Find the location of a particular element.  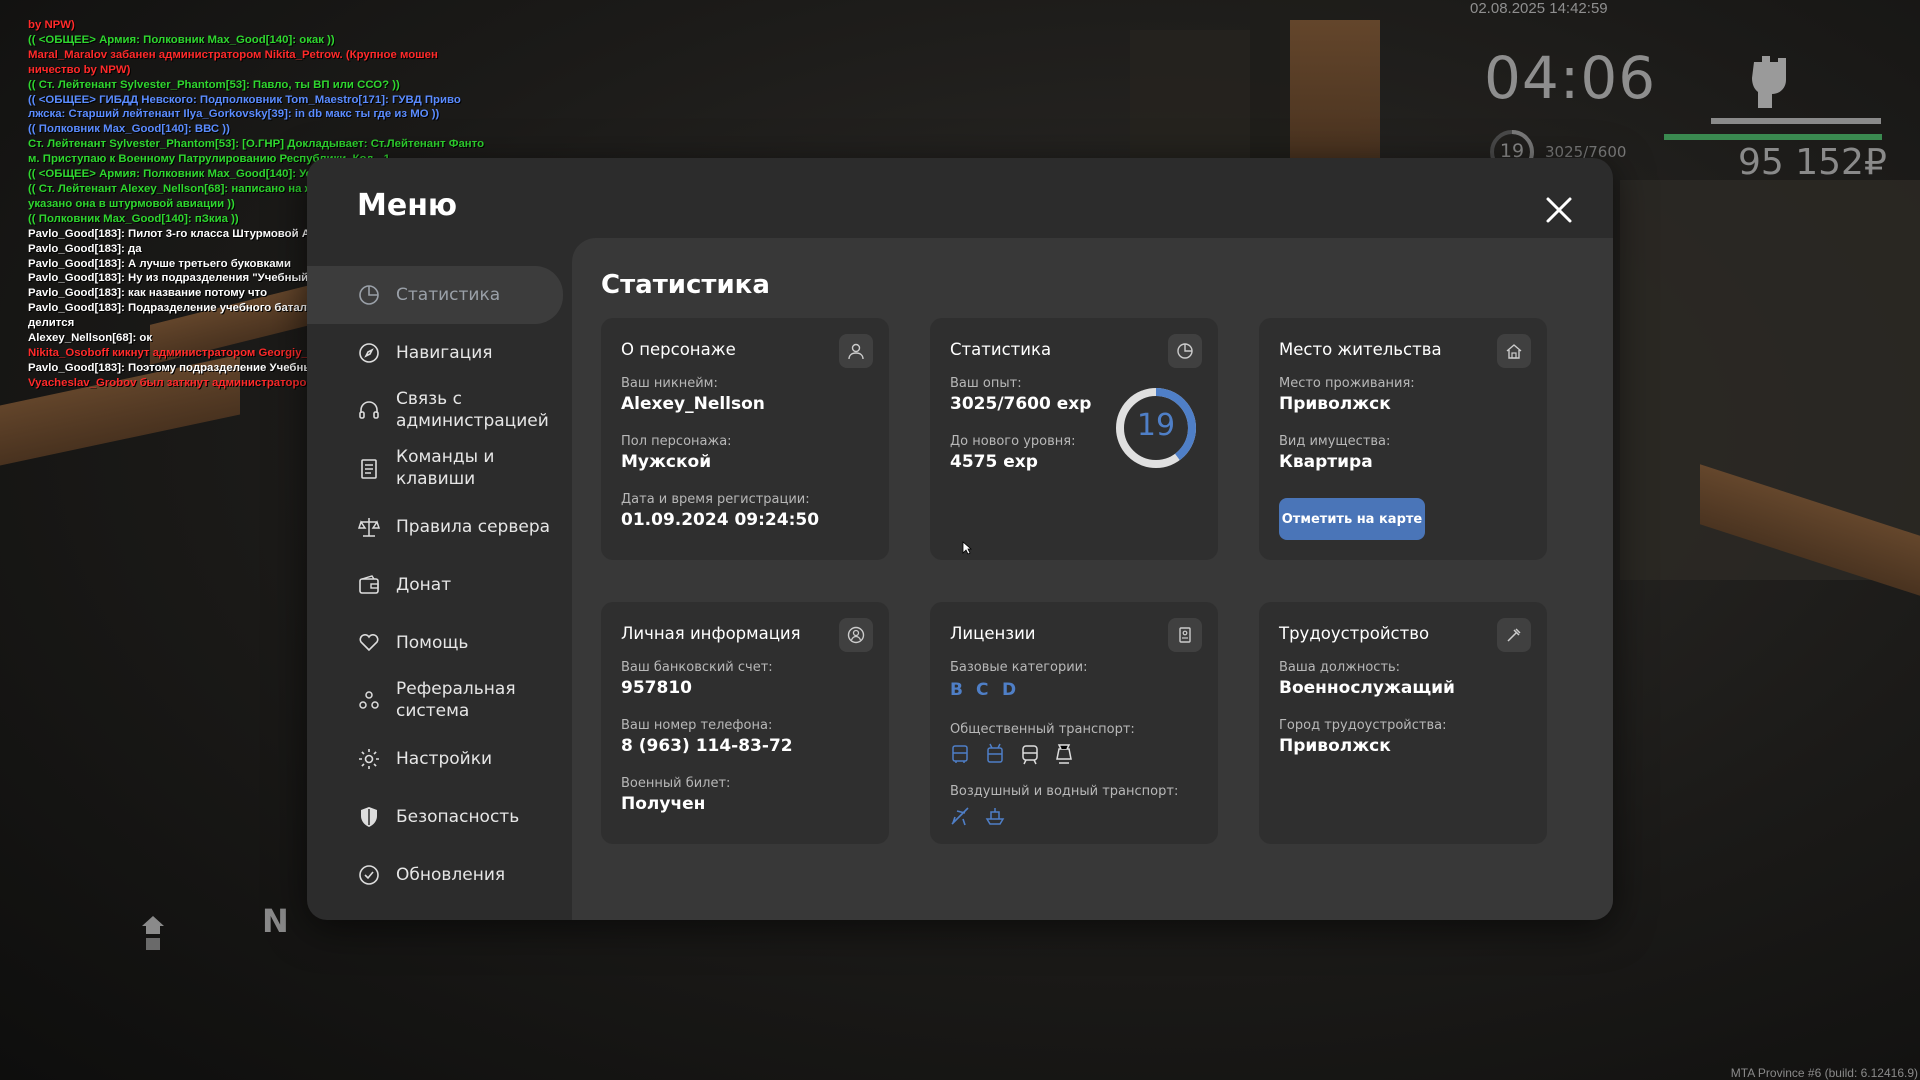

chat-line: by NPW) is located at coordinates (51, 25).